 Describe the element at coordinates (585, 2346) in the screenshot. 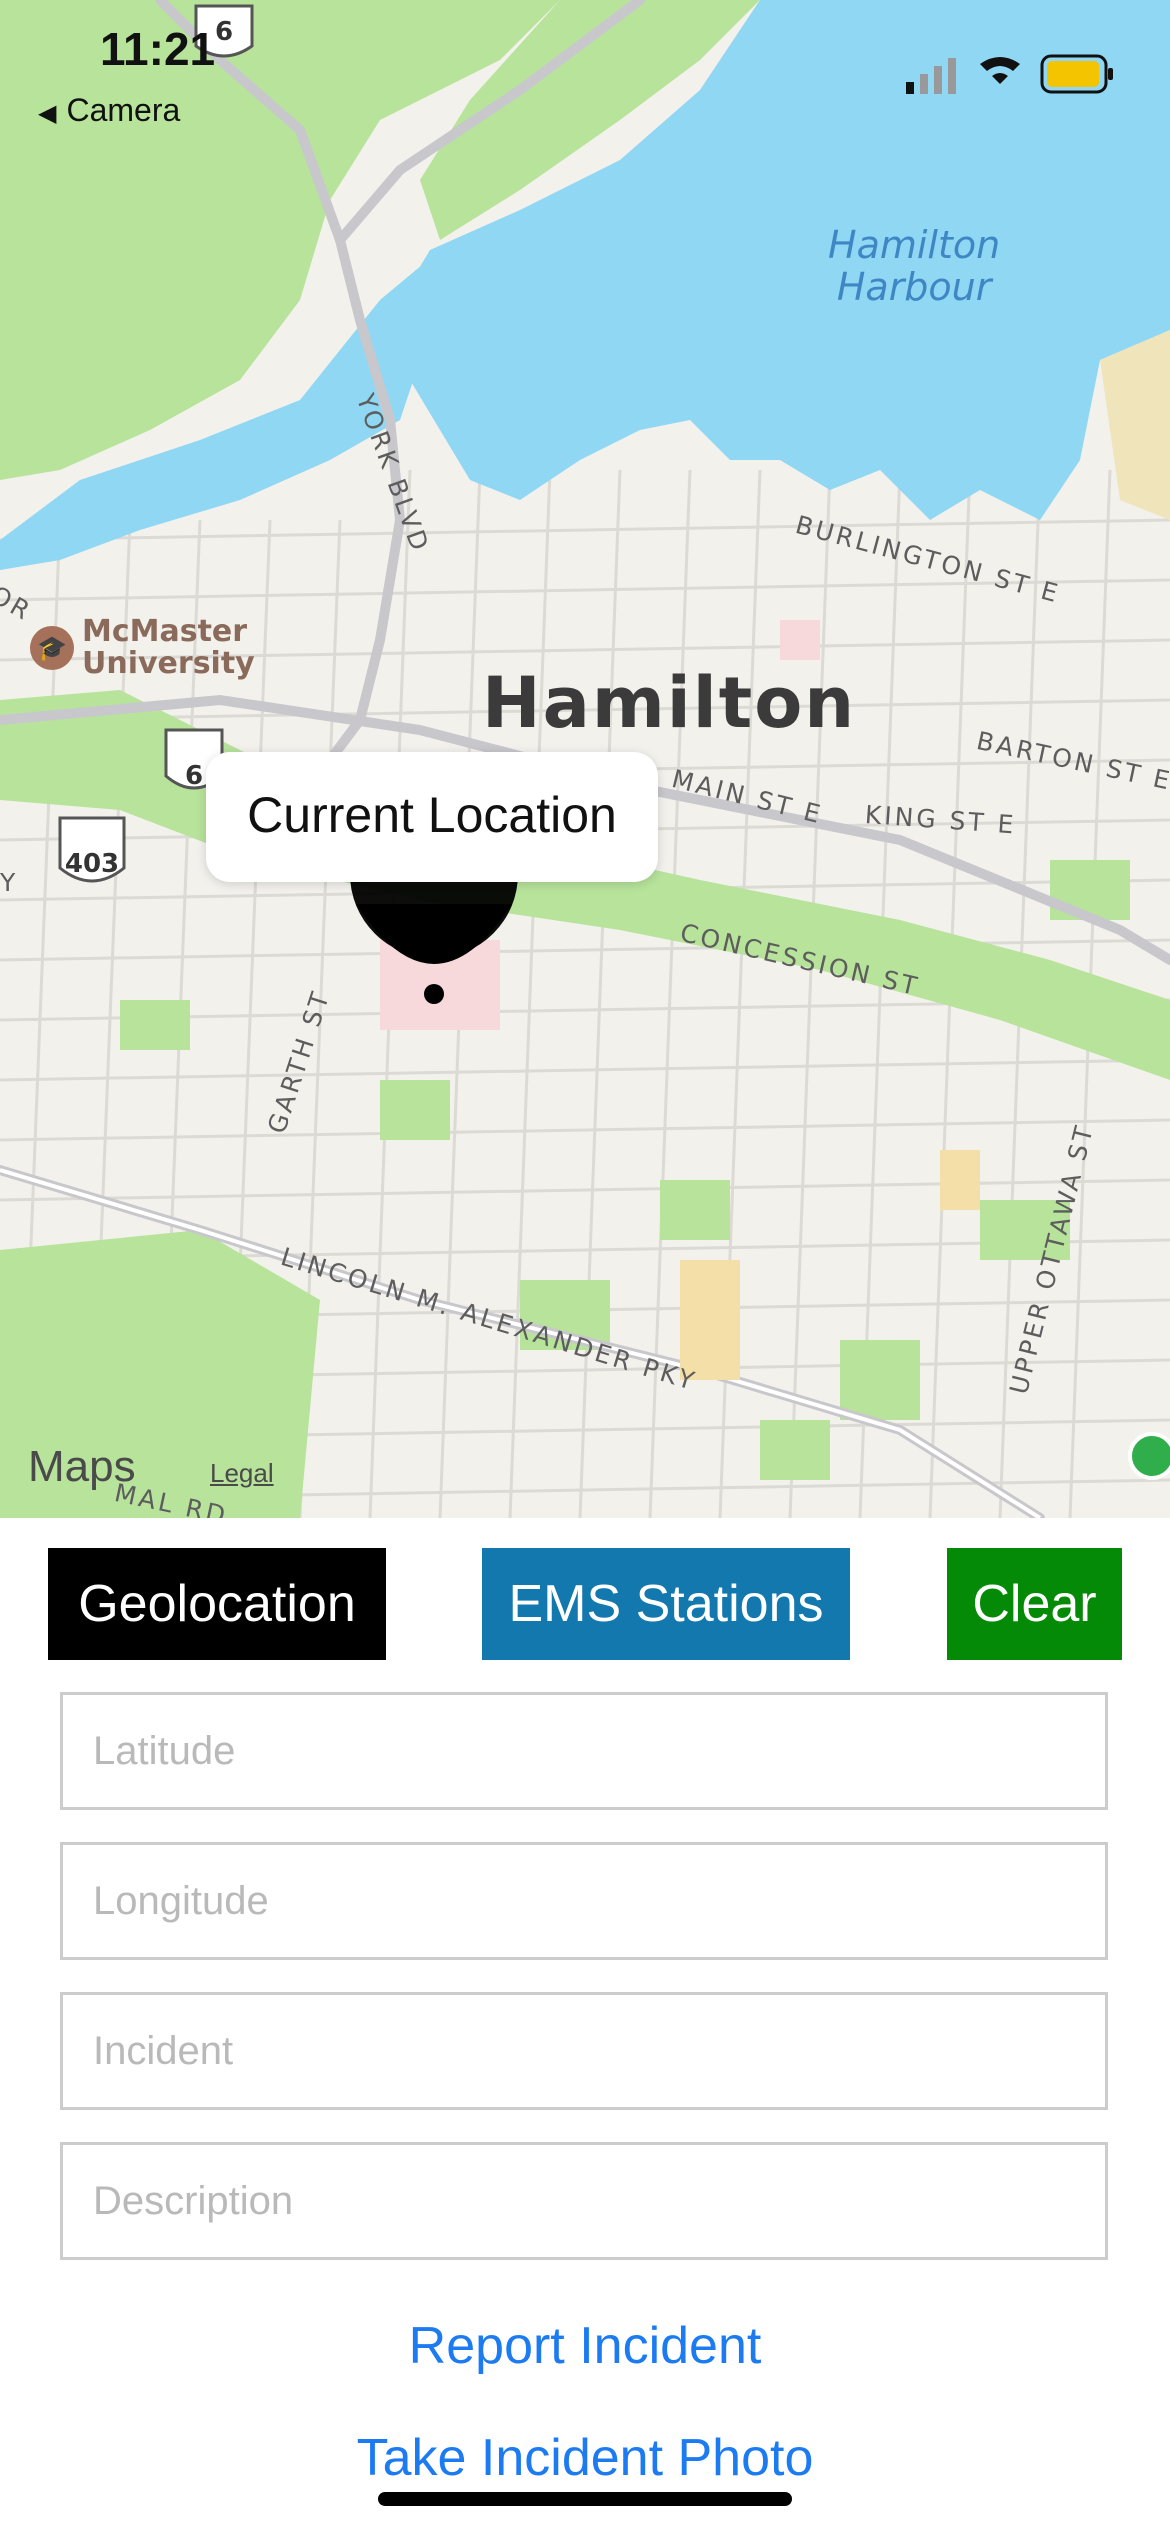

I see `report-incident-button: Report Incident` at that location.